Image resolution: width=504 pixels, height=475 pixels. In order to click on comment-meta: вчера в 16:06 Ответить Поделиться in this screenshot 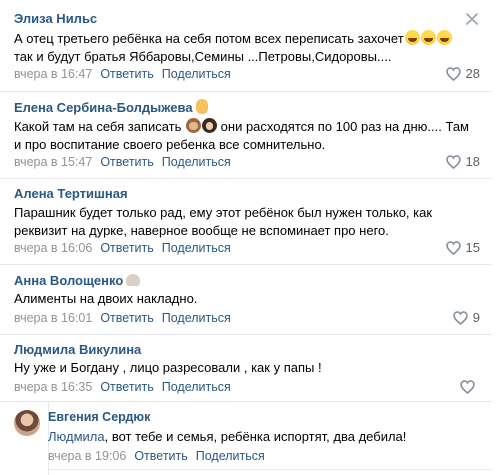, I will do `click(122, 248)`.